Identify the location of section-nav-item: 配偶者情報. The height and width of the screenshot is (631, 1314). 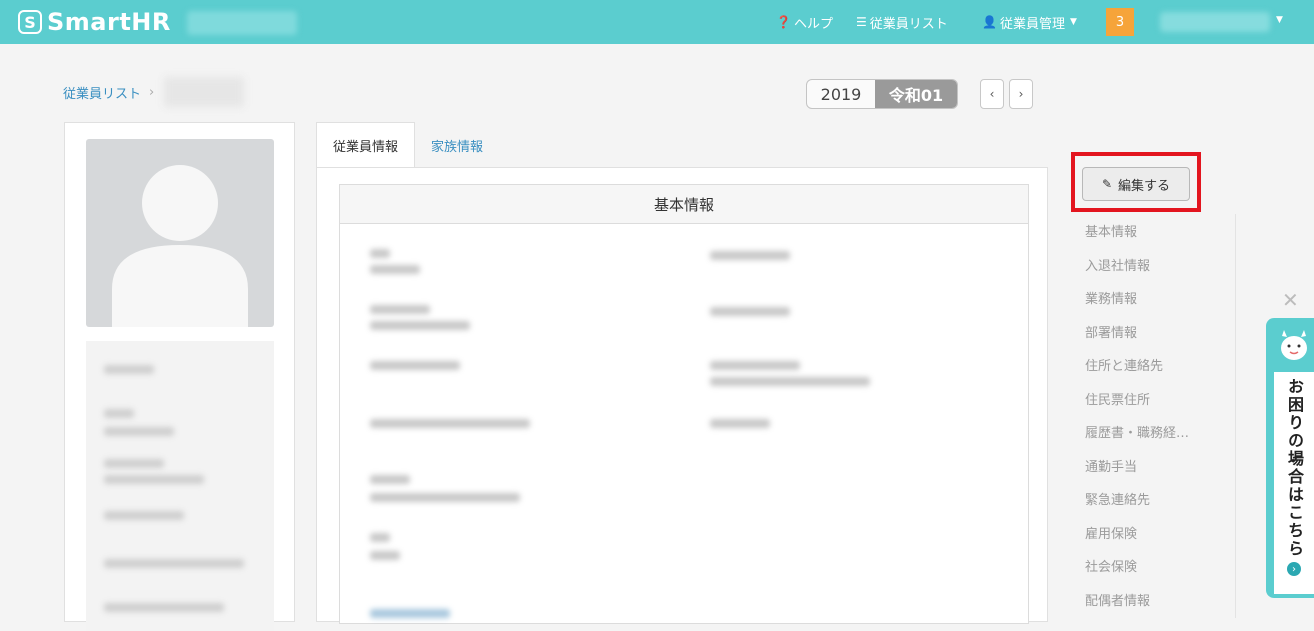
(1160, 600).